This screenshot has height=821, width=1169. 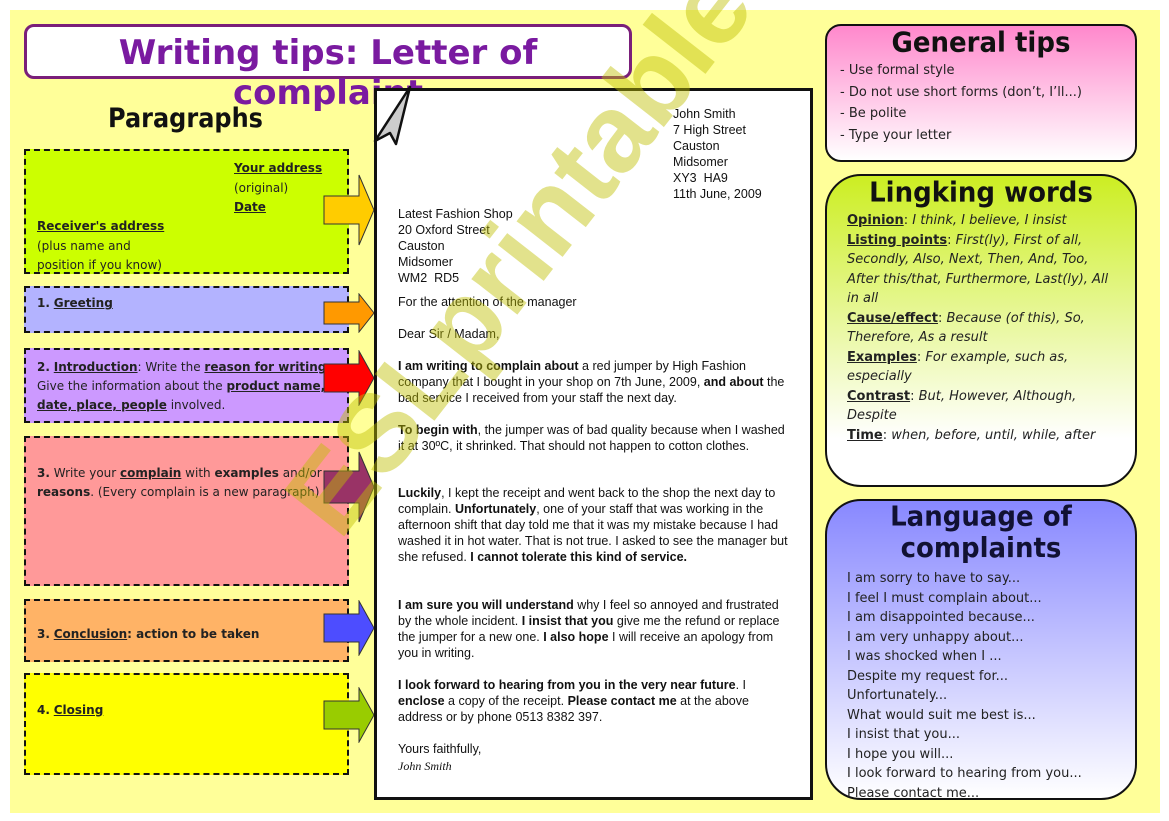 What do you see at coordinates (882, 357) in the screenshot?
I see `linking-label: Examples` at bounding box center [882, 357].